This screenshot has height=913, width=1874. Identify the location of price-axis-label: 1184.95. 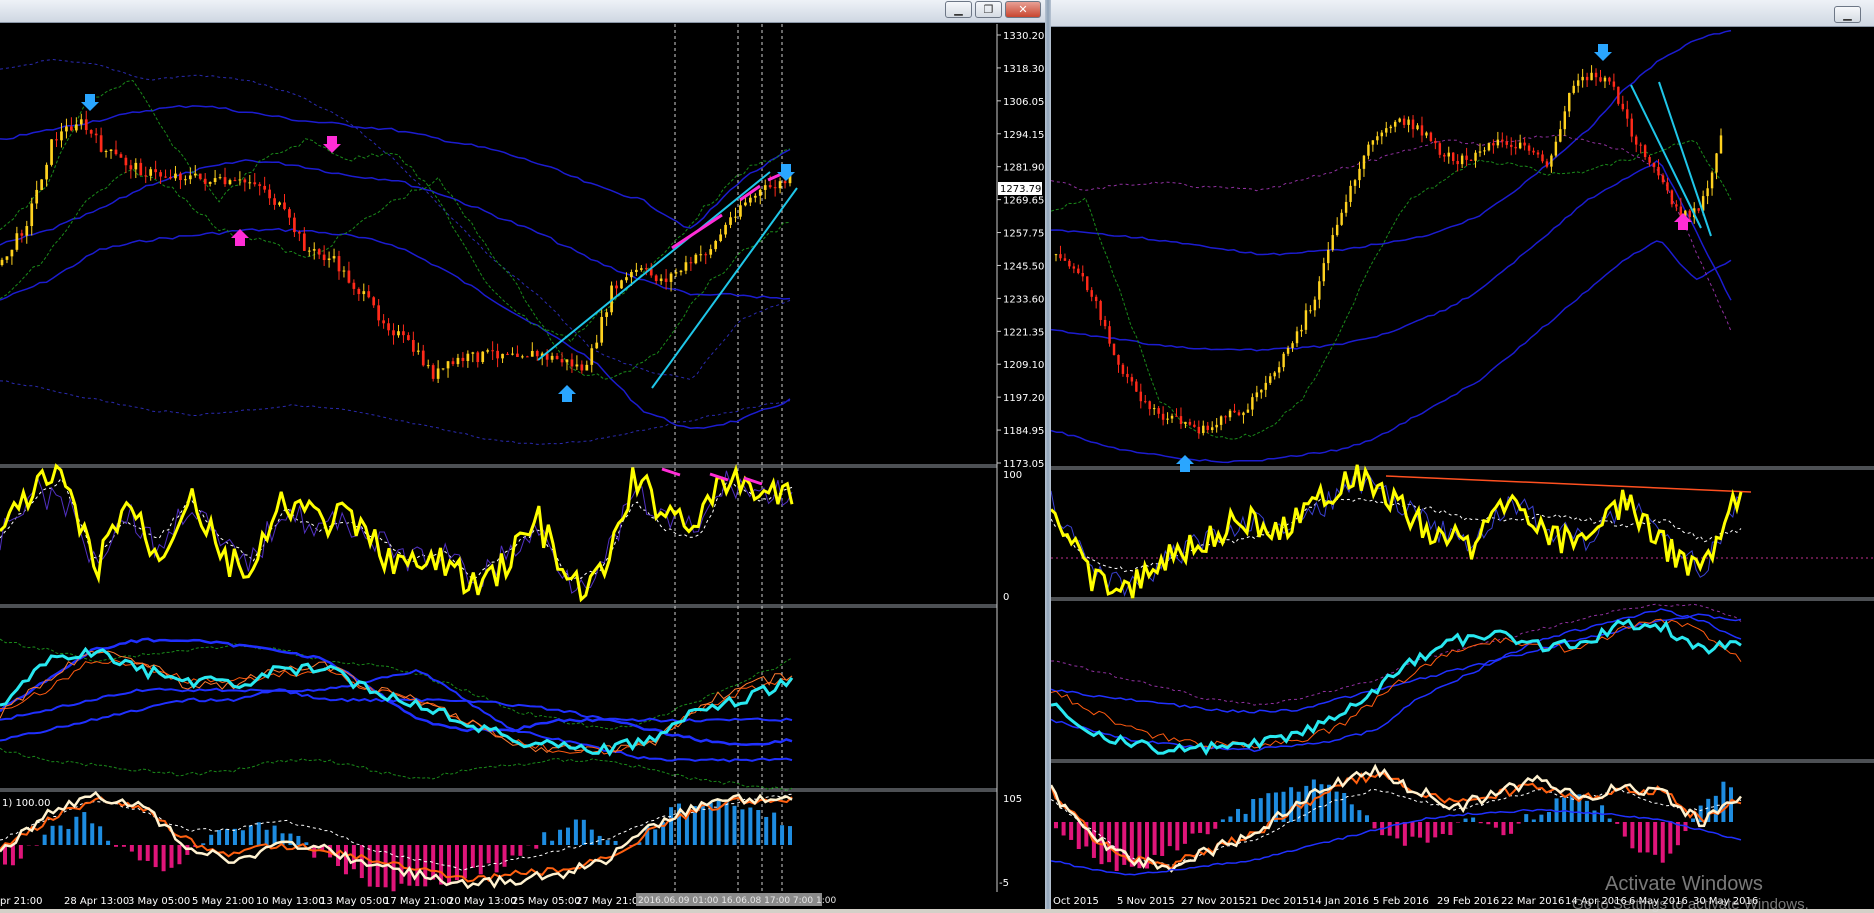
(1023, 431).